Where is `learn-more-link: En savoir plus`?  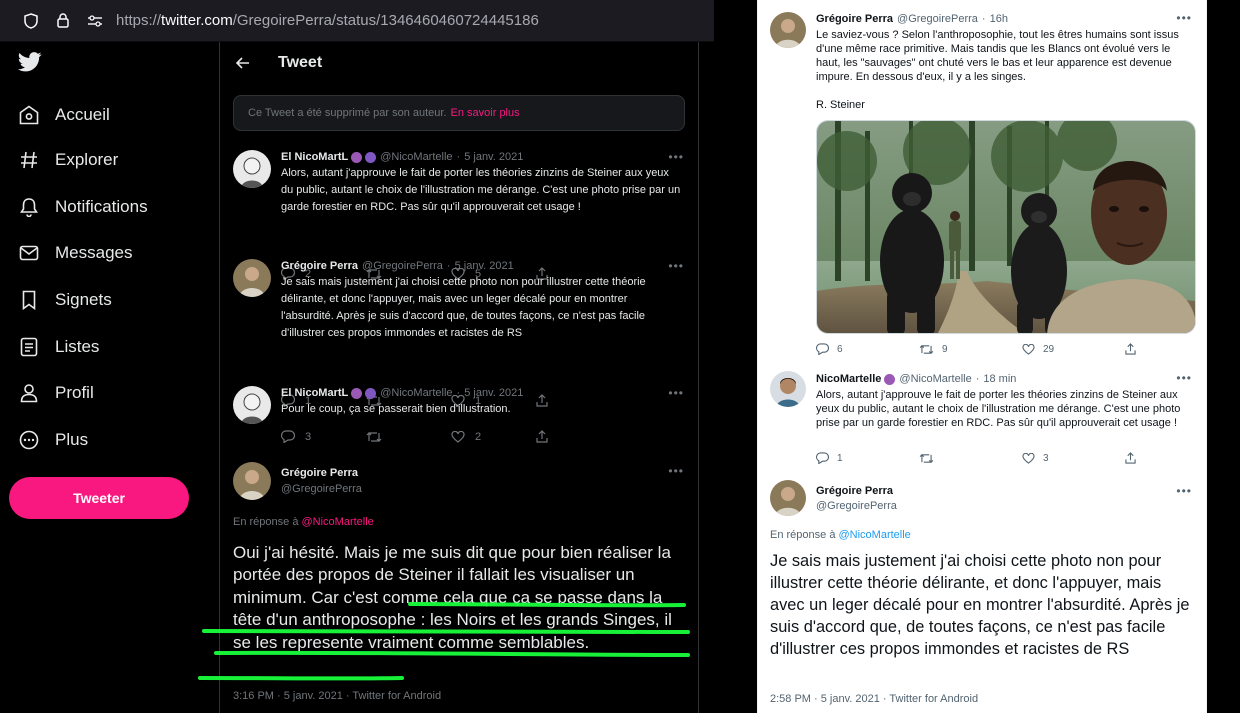
learn-more-link: En savoir plus is located at coordinates (485, 113).